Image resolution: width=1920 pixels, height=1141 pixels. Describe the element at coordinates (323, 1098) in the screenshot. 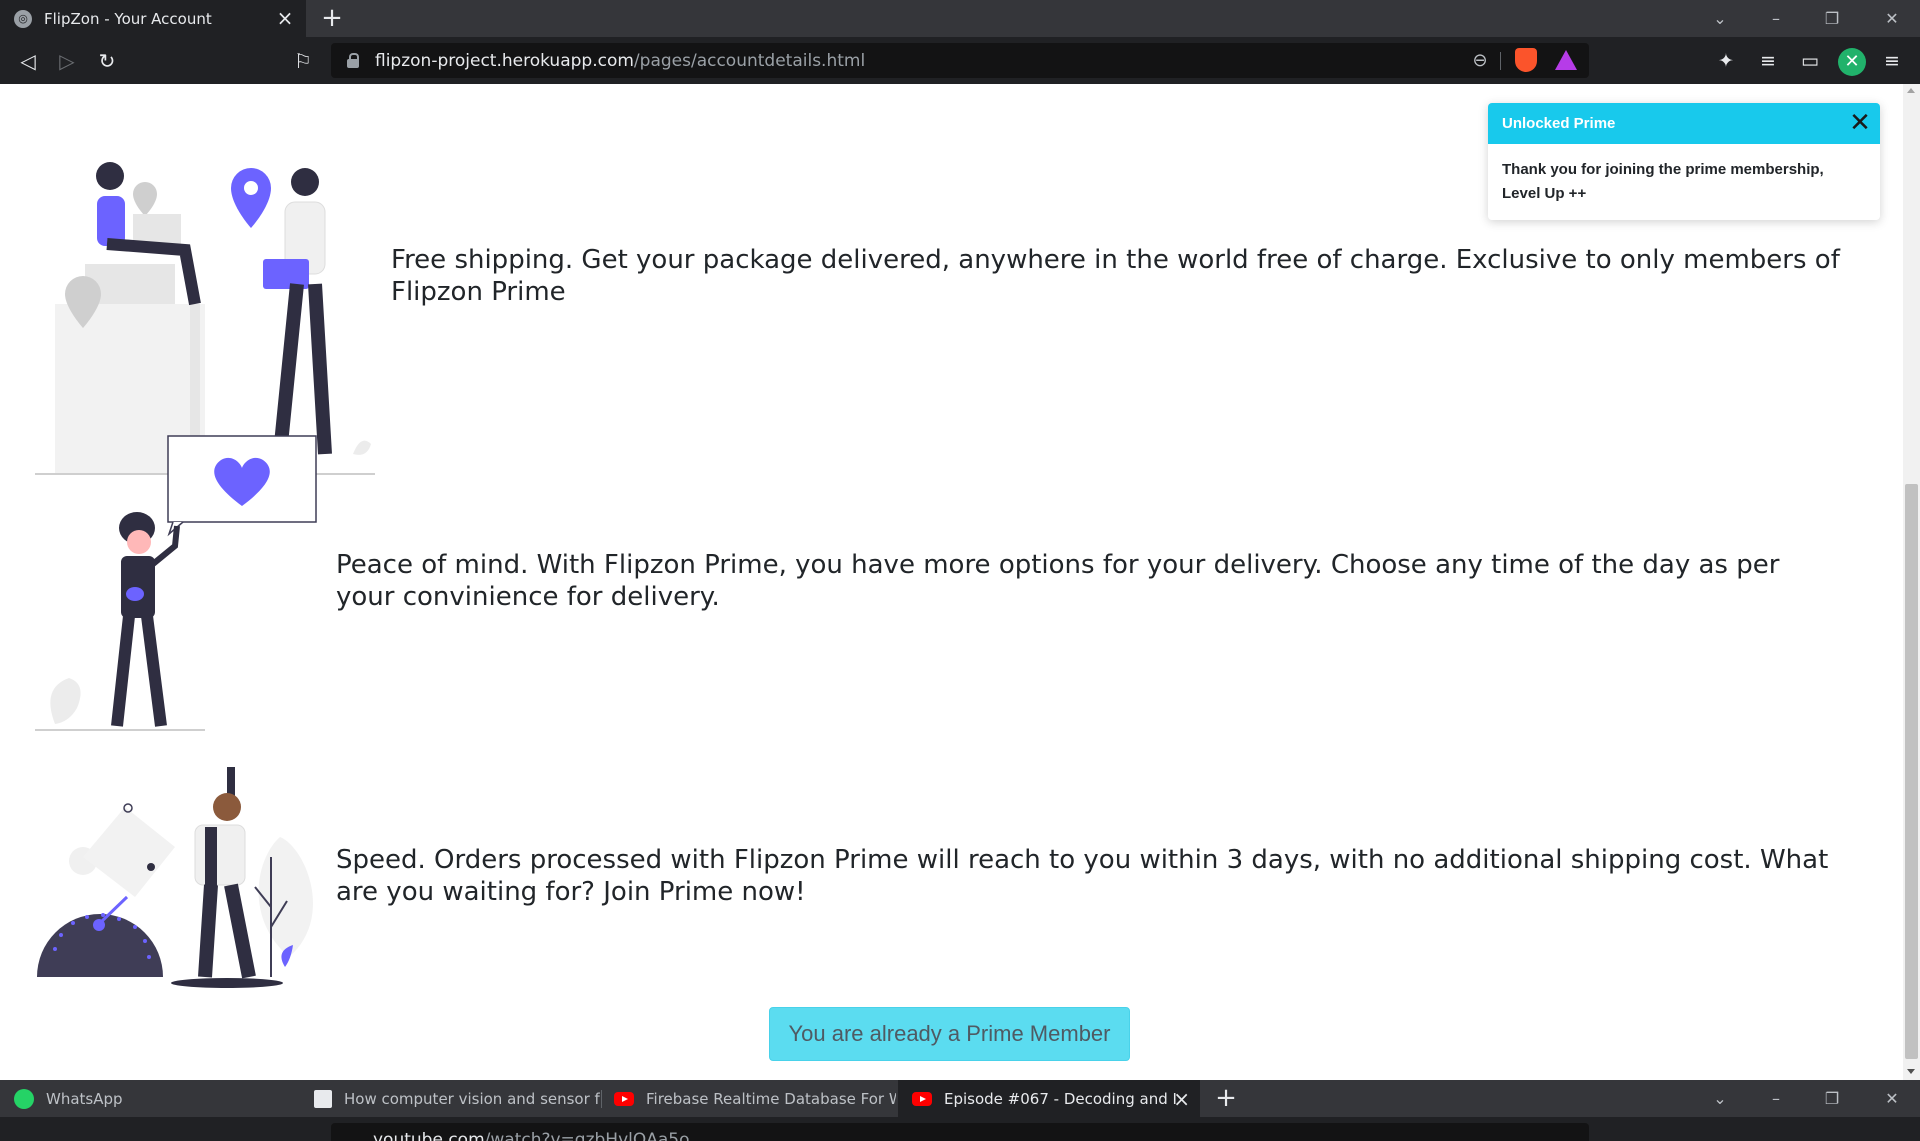

I see `learn-icon` at that location.